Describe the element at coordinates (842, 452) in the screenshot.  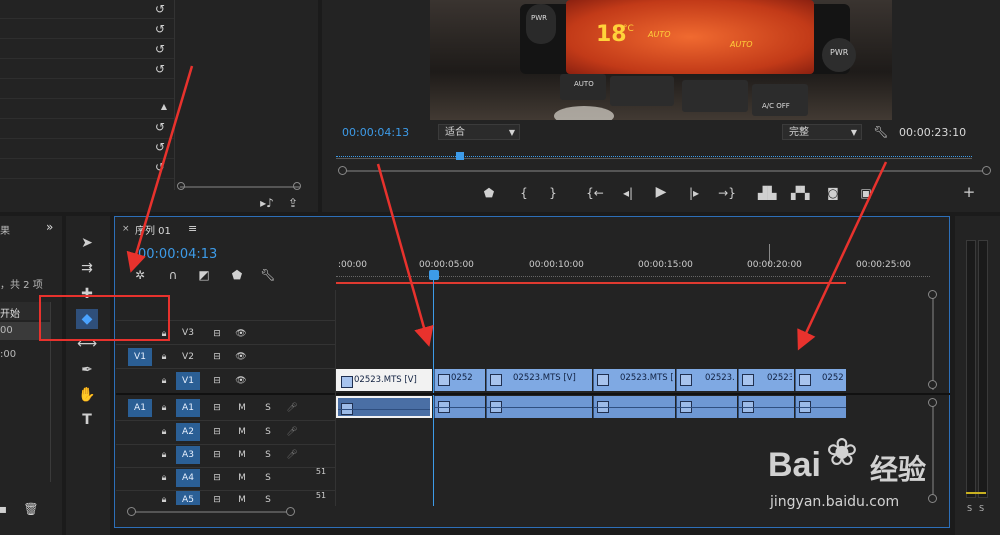
I see `paw-icon: ❀` at that location.